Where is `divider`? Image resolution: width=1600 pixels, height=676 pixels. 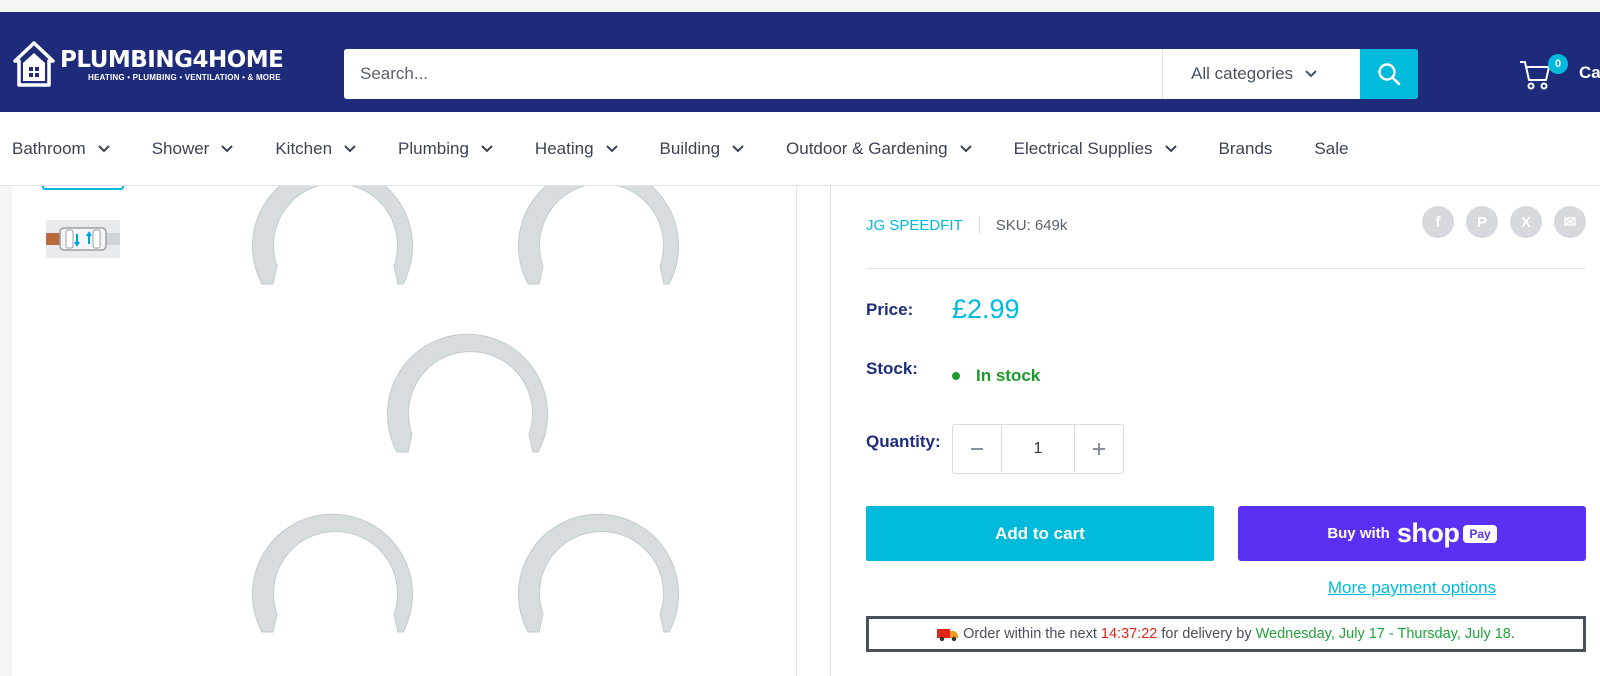 divider is located at coordinates (1226, 268).